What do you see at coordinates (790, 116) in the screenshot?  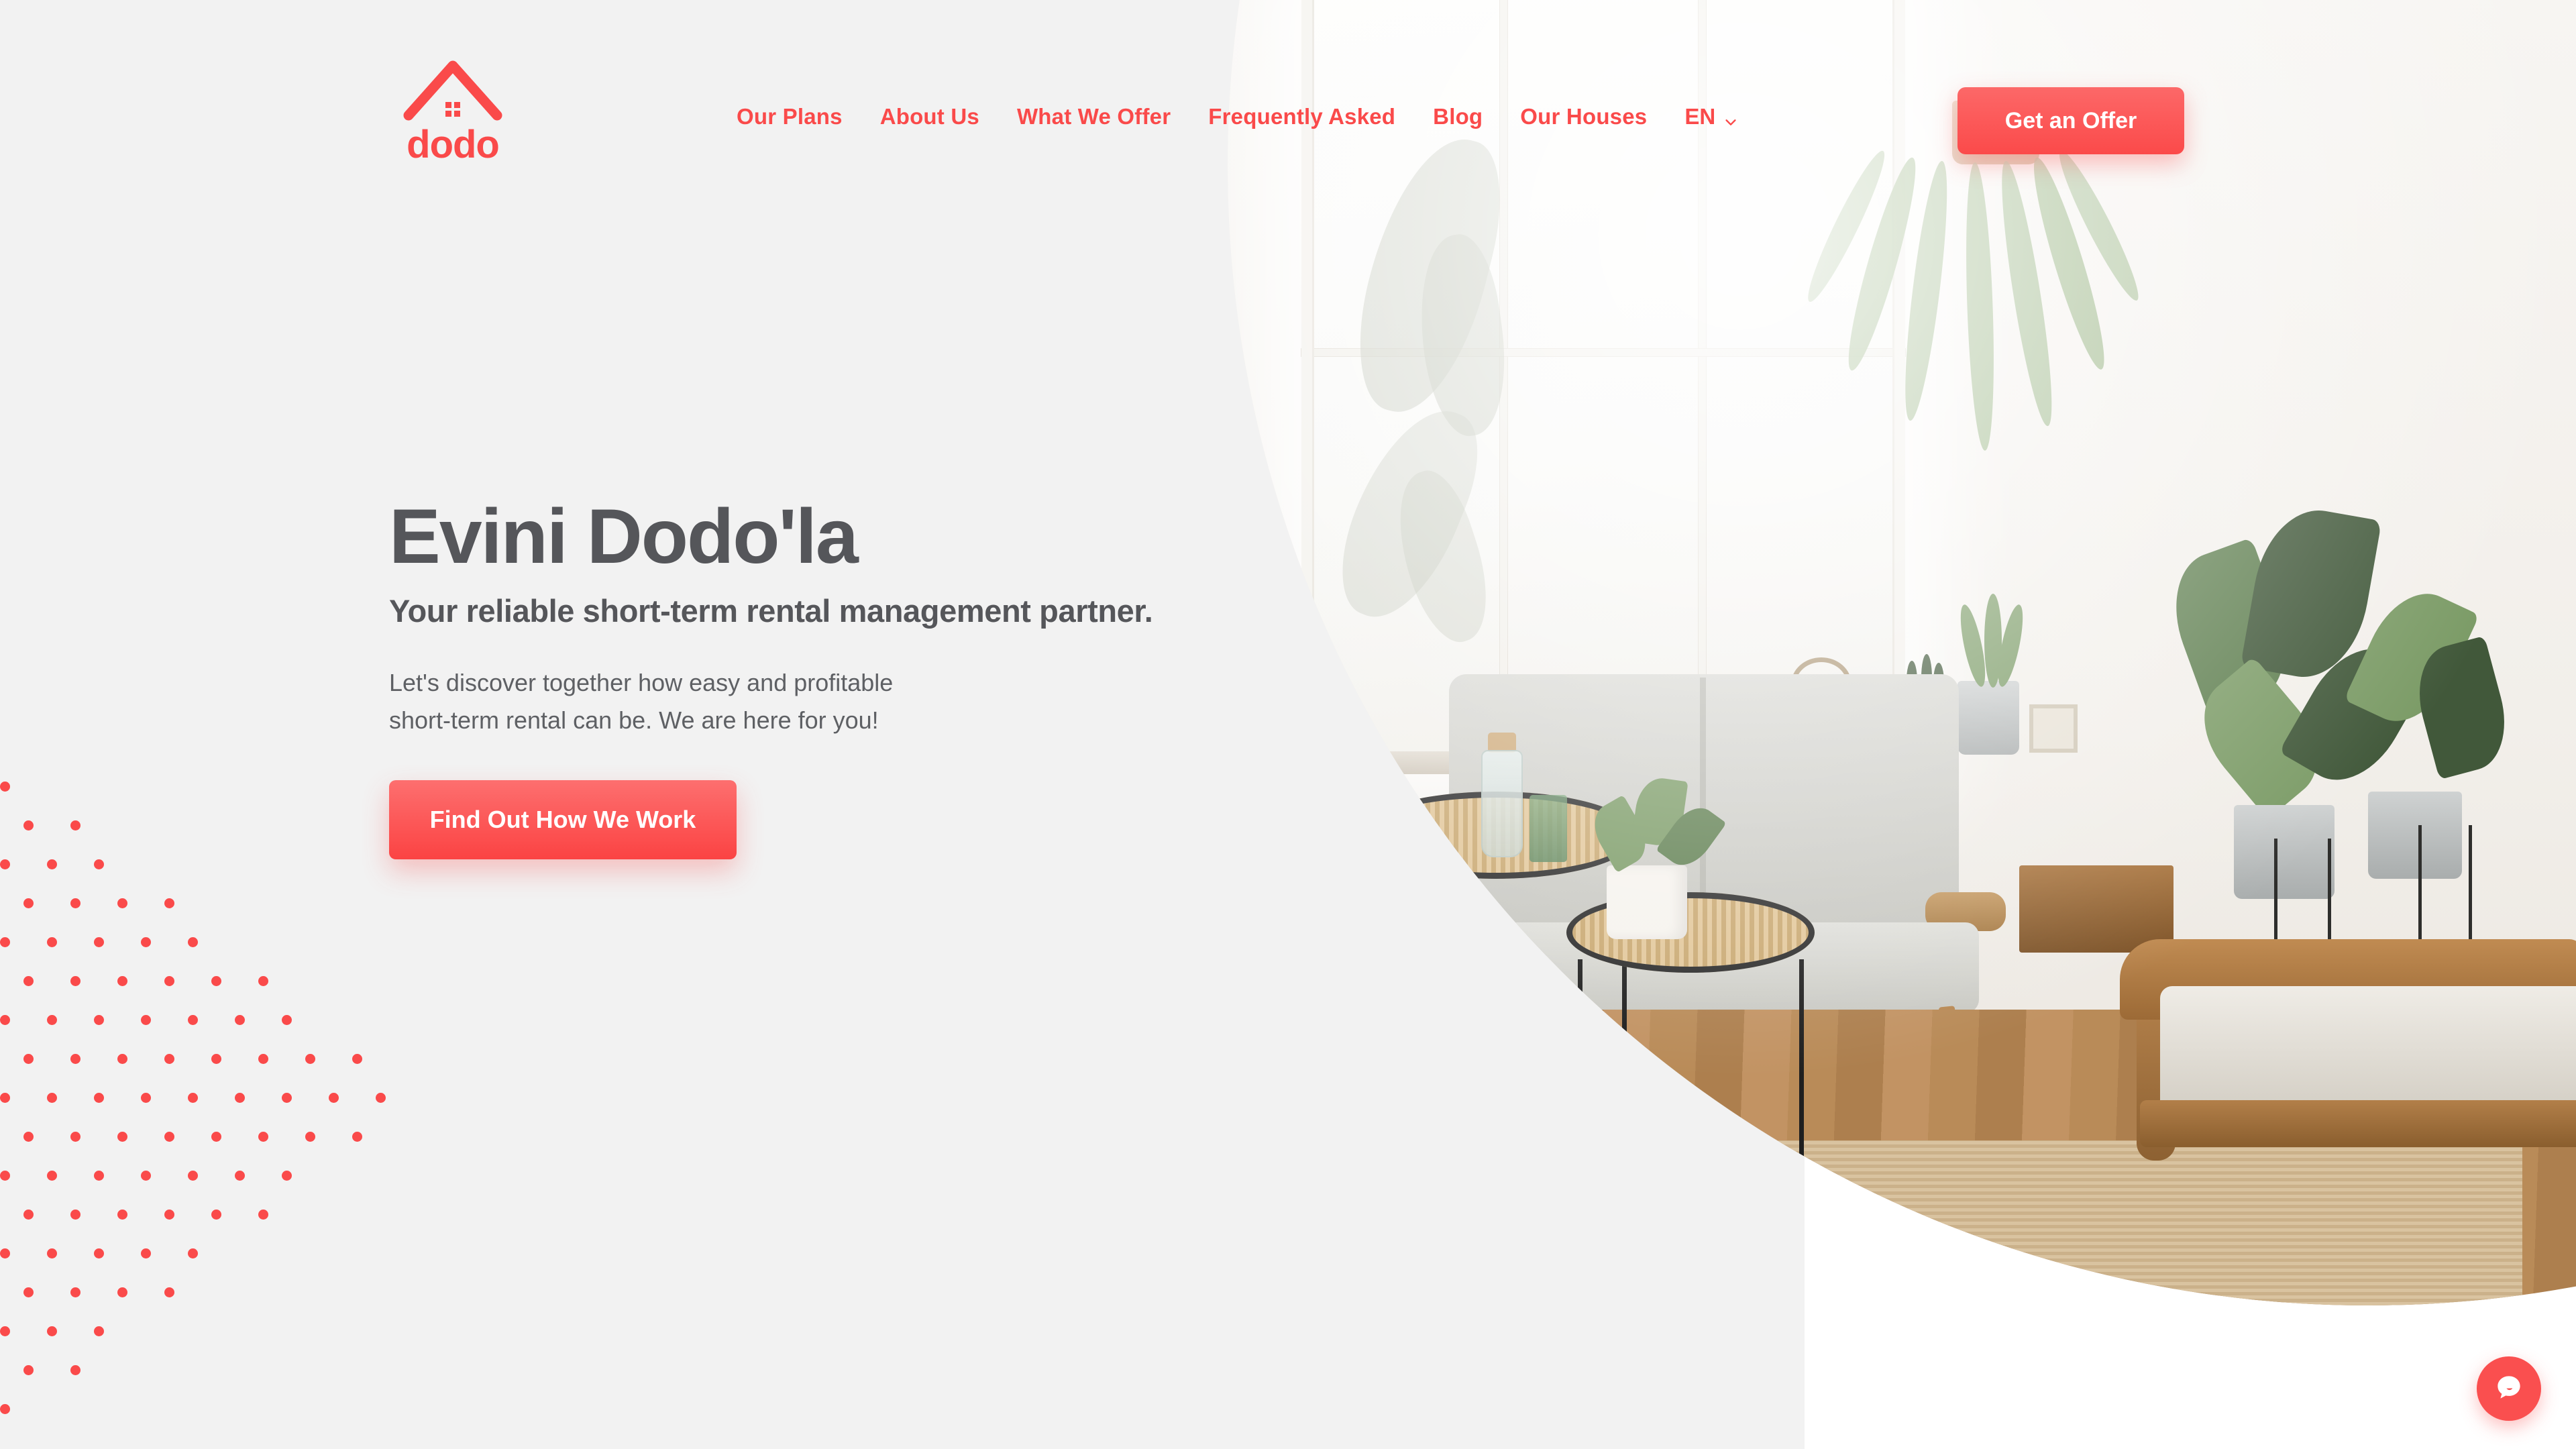 I see `nav-item-our-plans: Our Plans` at bounding box center [790, 116].